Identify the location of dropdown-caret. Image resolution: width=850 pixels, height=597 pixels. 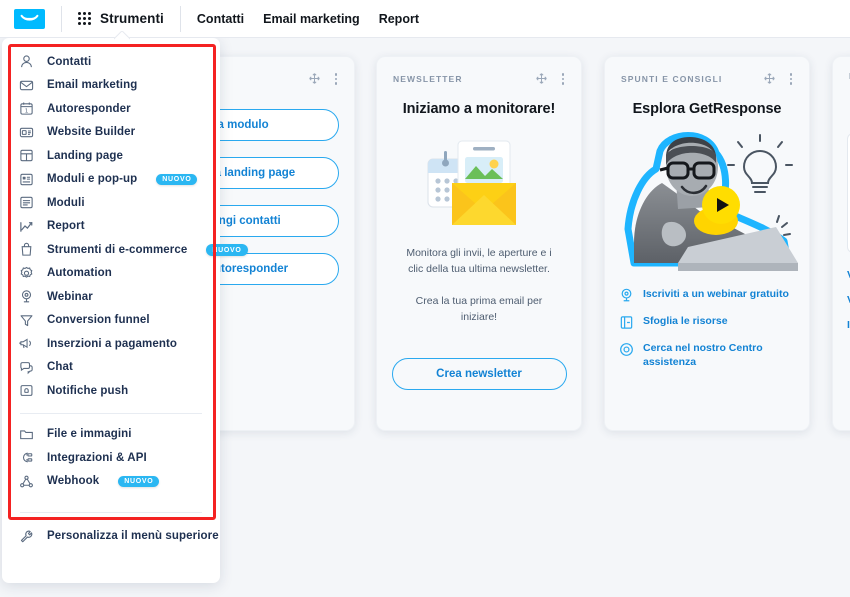
(122, 35).